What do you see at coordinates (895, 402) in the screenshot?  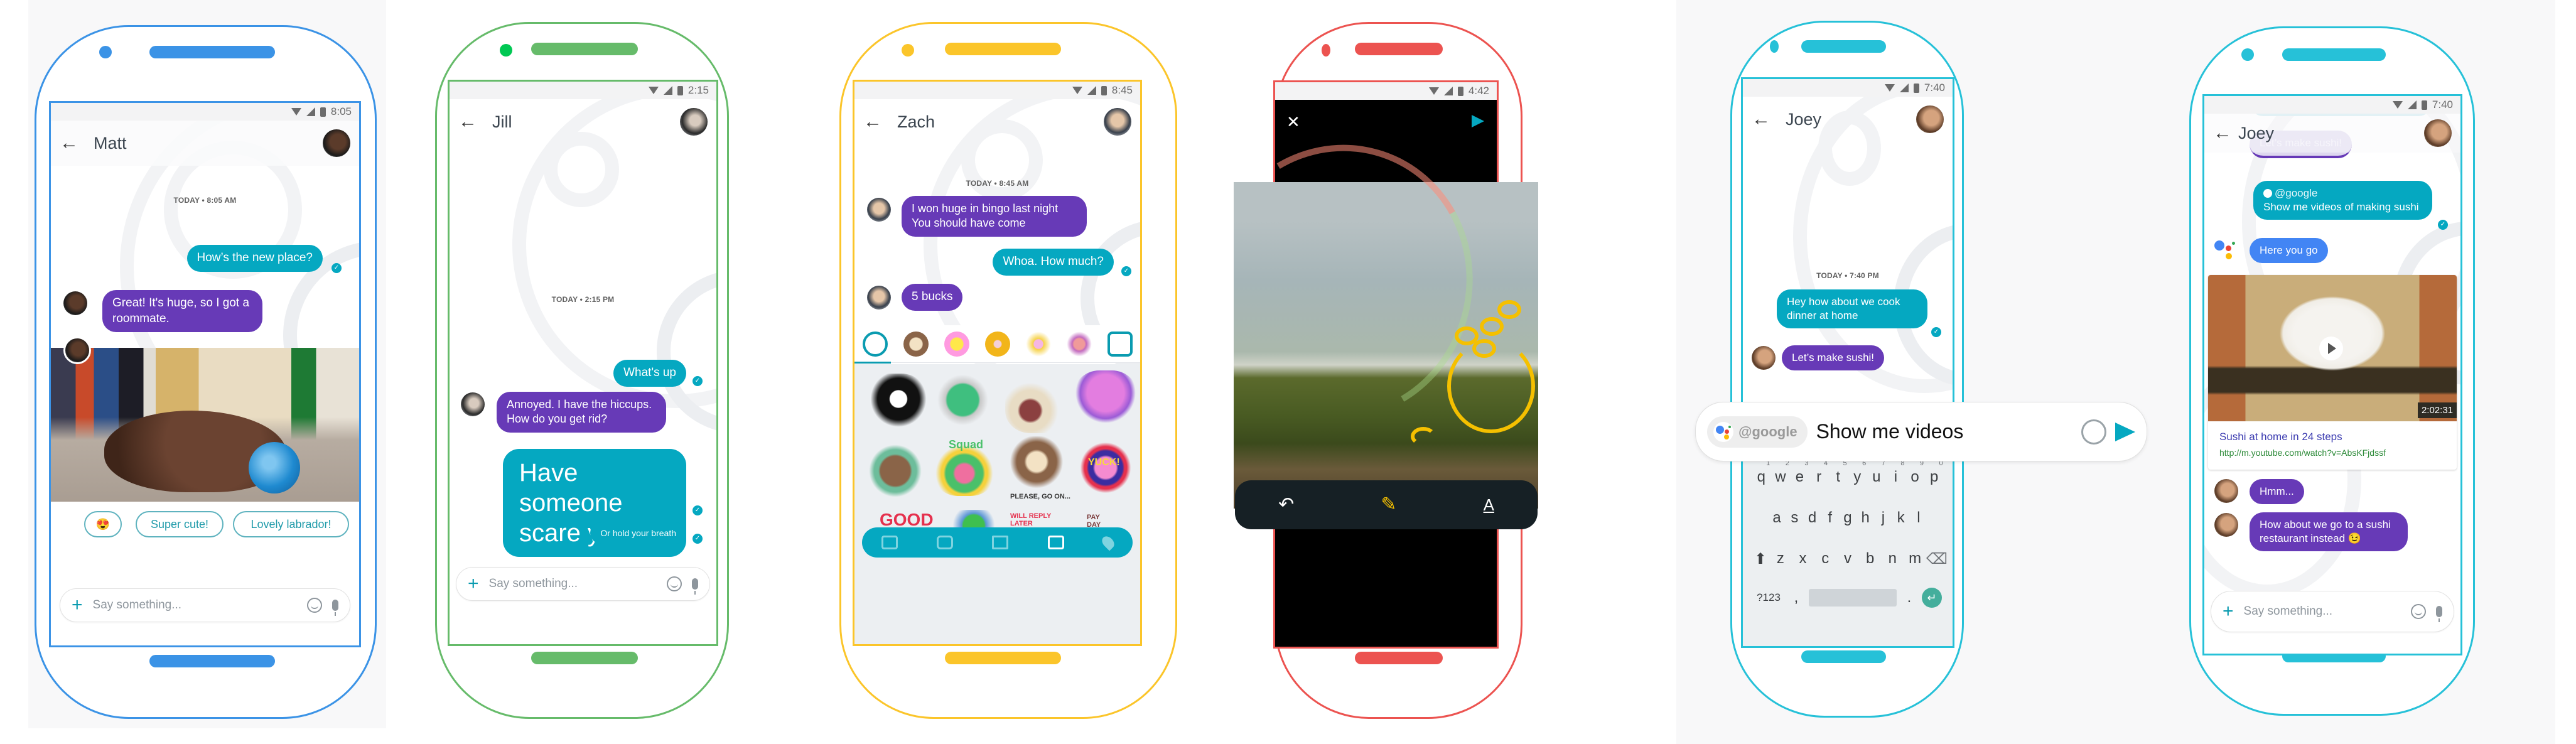 I see `sticker-skater-dog` at bounding box center [895, 402].